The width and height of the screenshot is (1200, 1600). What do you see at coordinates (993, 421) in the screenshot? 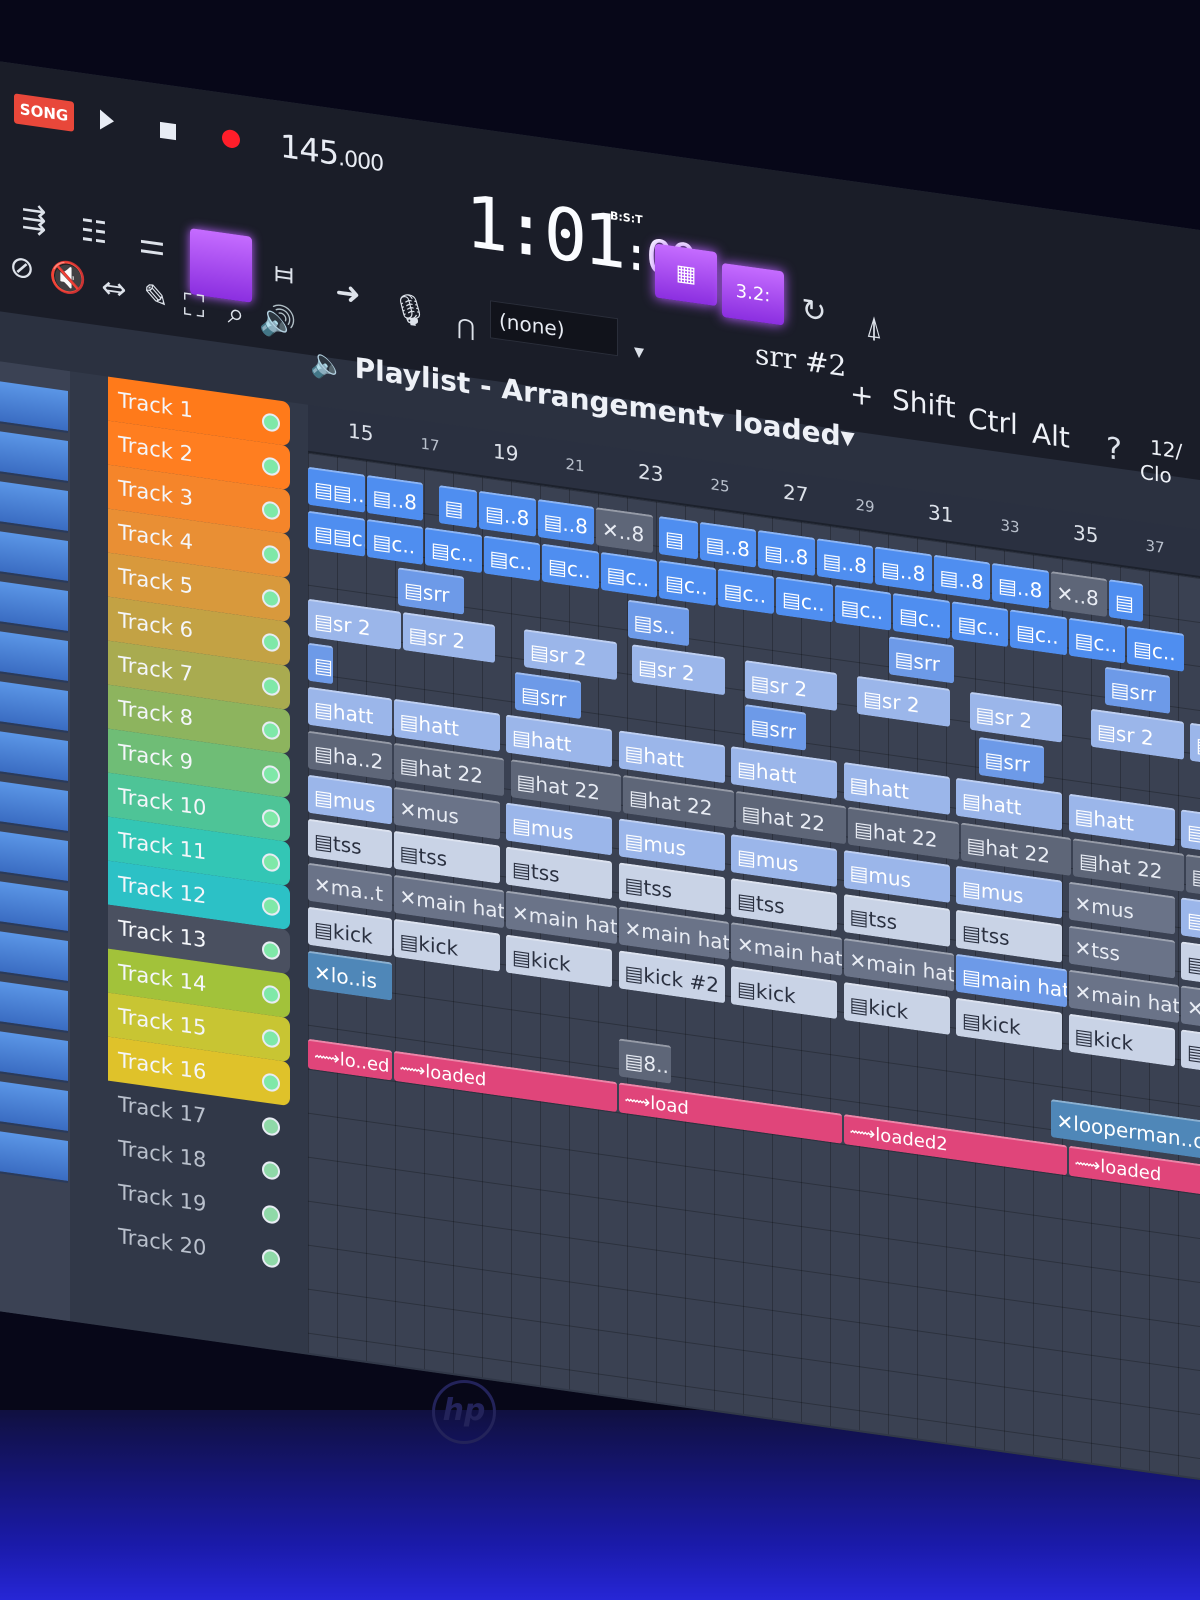
I see `ctrl-key-button: Ctrl` at bounding box center [993, 421].